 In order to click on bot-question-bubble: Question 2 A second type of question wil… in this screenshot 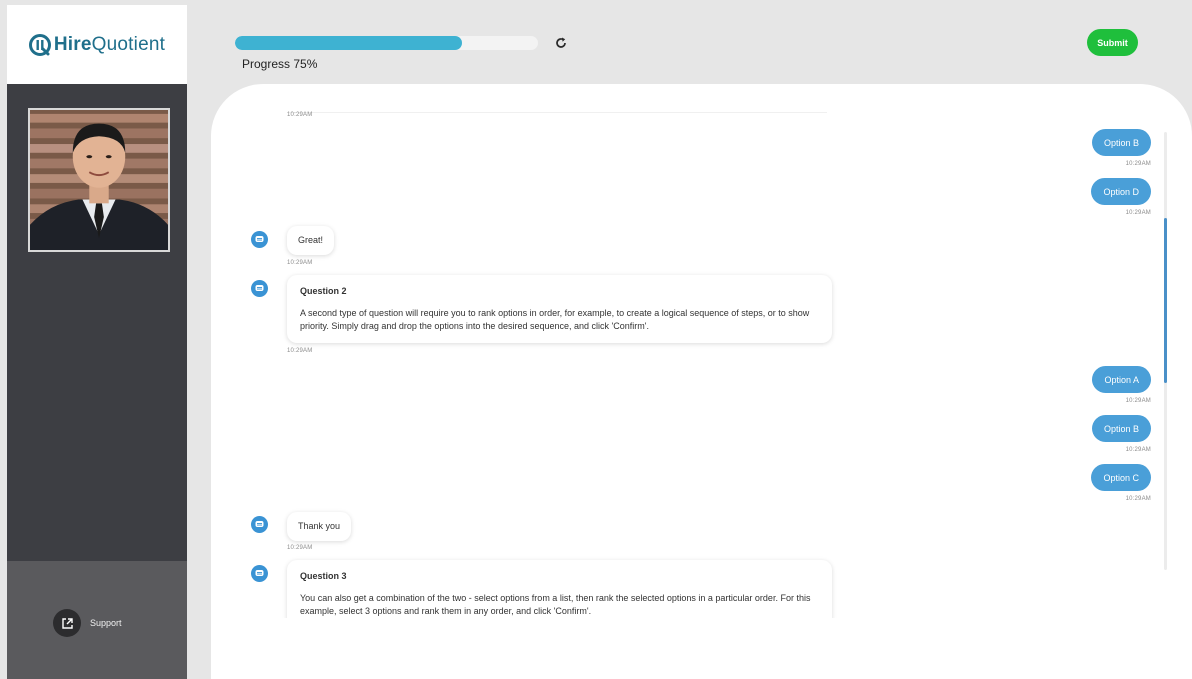, I will do `click(559, 309)`.